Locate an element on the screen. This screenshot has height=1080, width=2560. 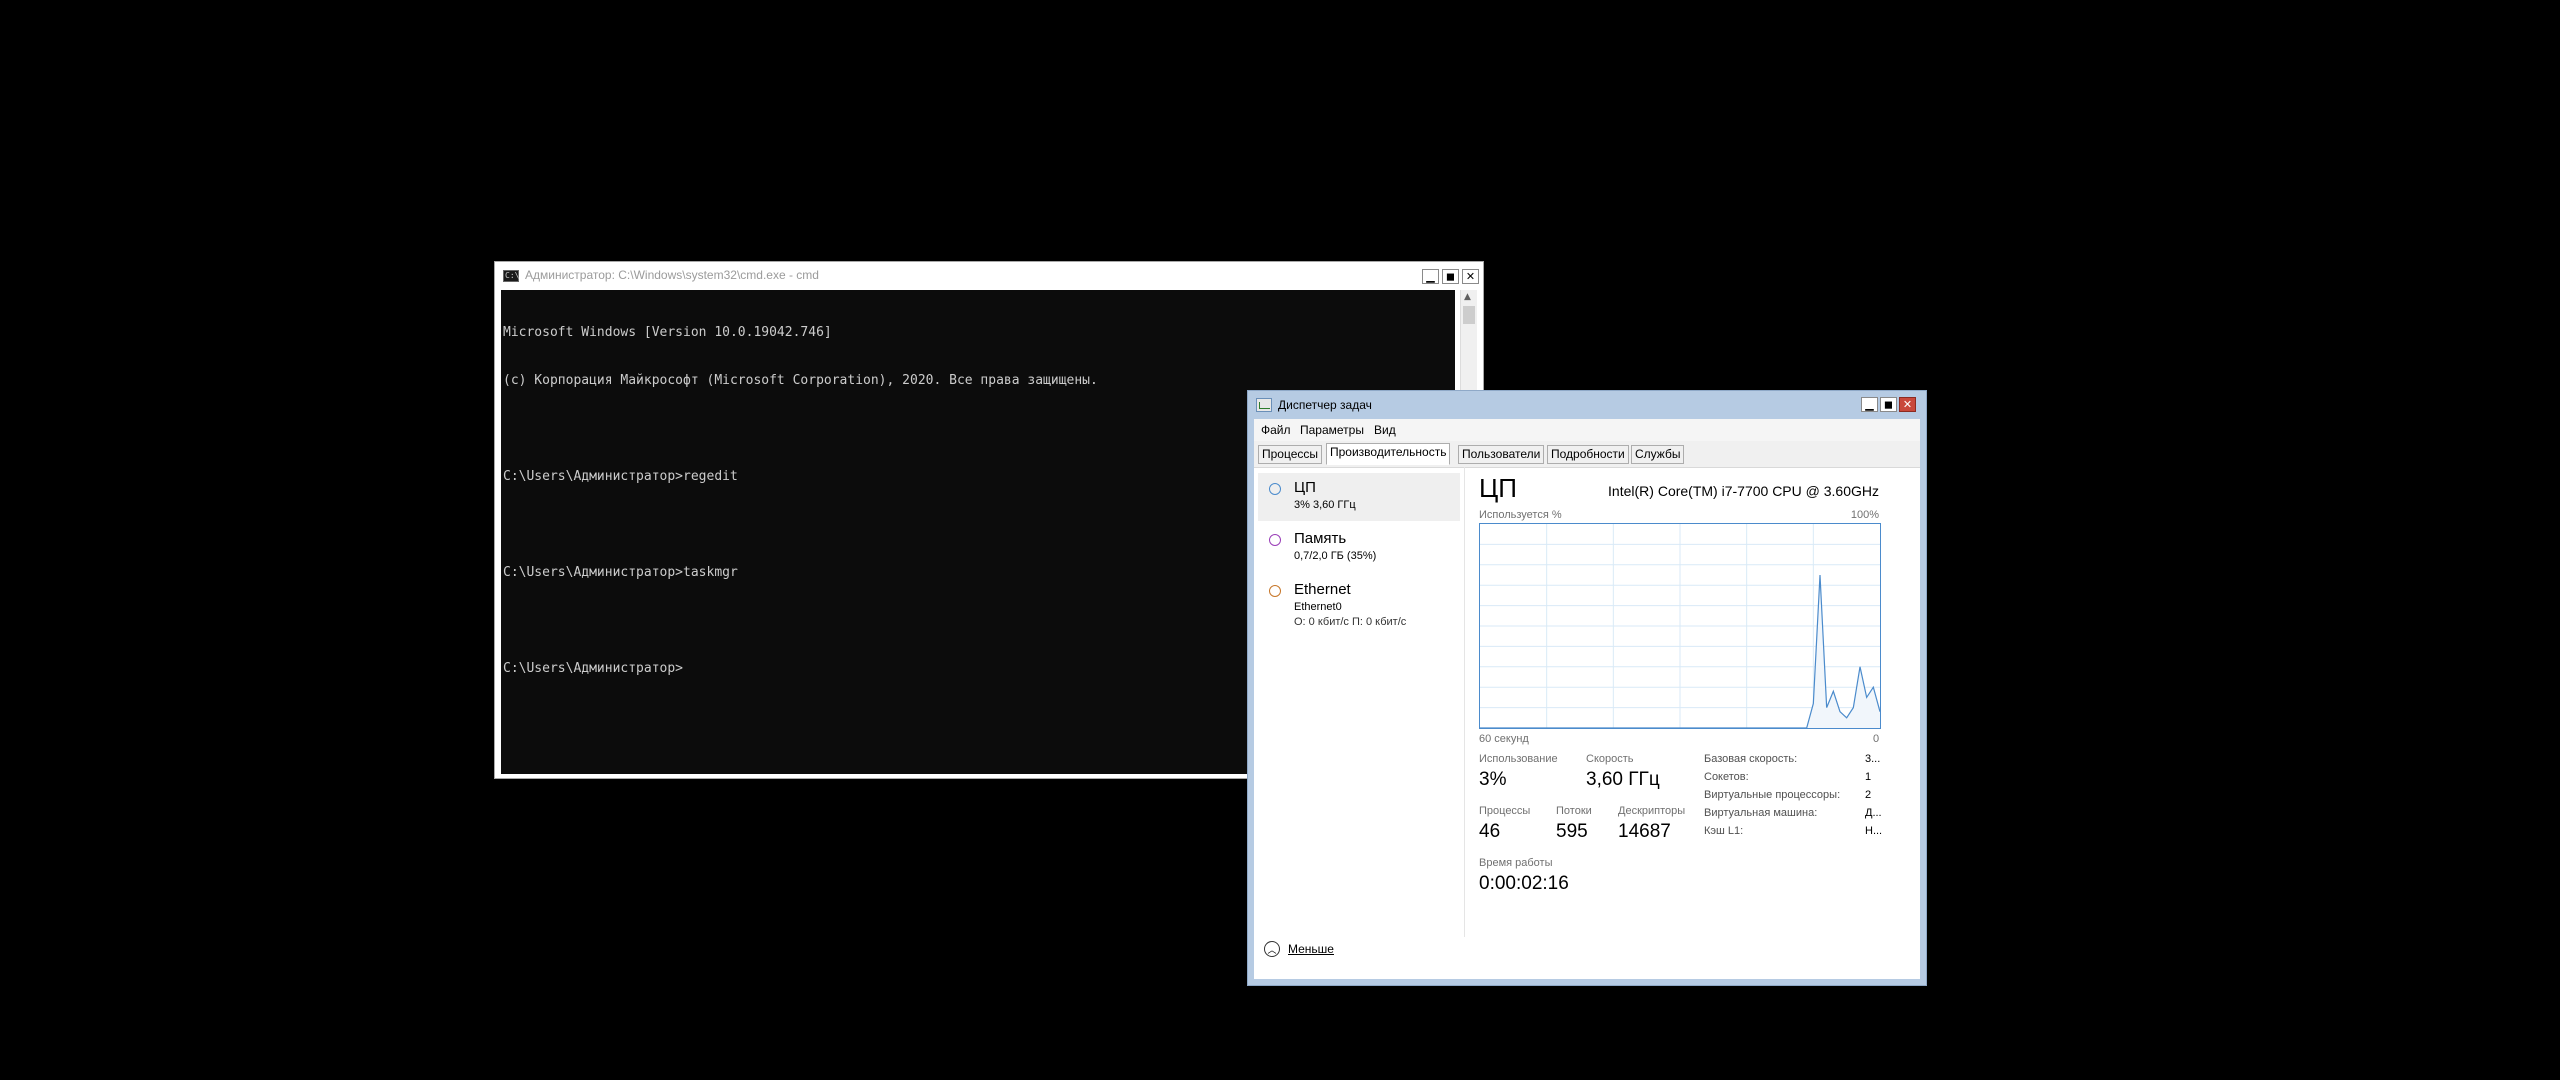
handles-value: 14687 is located at coordinates (1644, 831).